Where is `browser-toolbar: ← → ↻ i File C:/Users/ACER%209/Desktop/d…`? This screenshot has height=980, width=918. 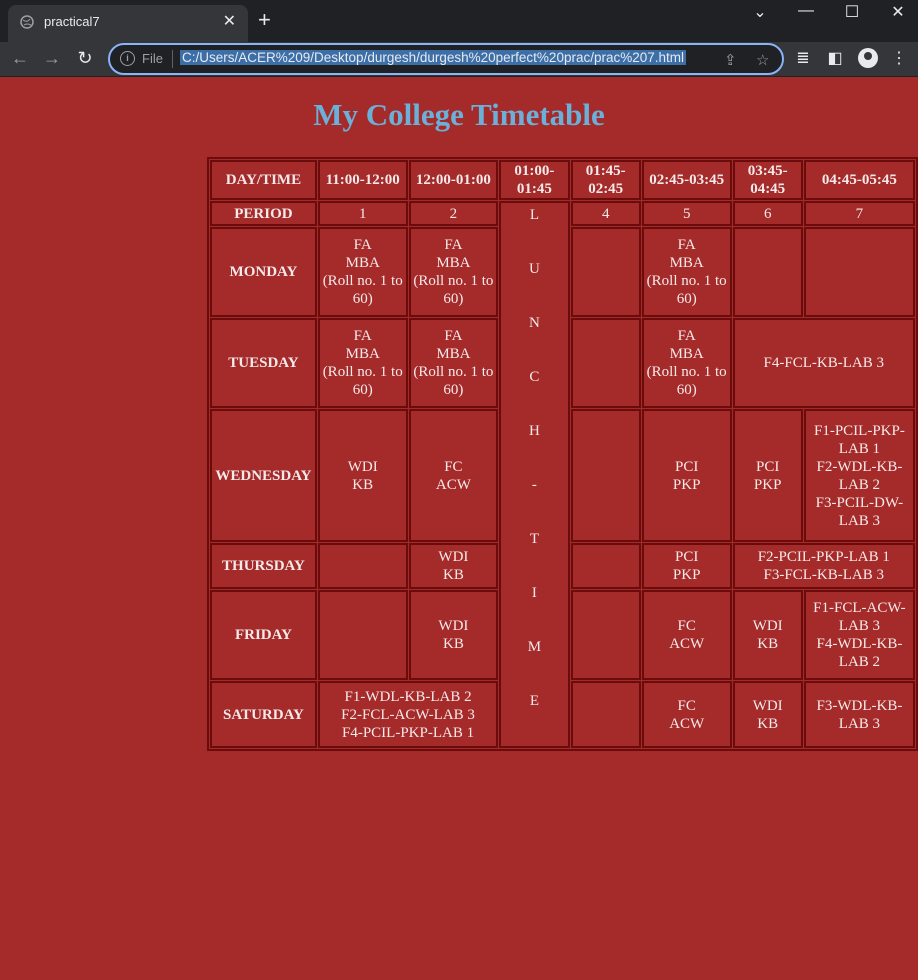 browser-toolbar: ← → ↻ i File C:/Users/ACER%209/Desktop/d… is located at coordinates (459, 59).